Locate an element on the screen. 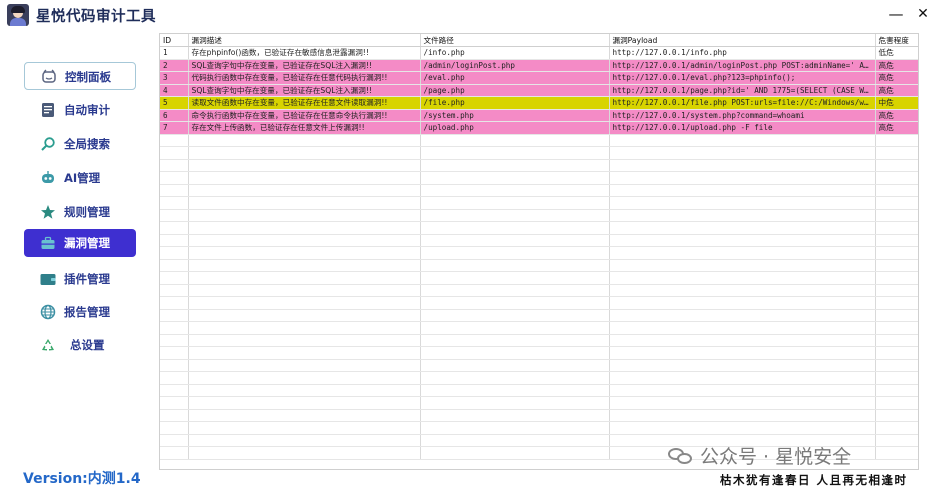 The width and height of the screenshot is (937, 492). sidebar-item-report-management: 报告管理 is located at coordinates (80, 312).